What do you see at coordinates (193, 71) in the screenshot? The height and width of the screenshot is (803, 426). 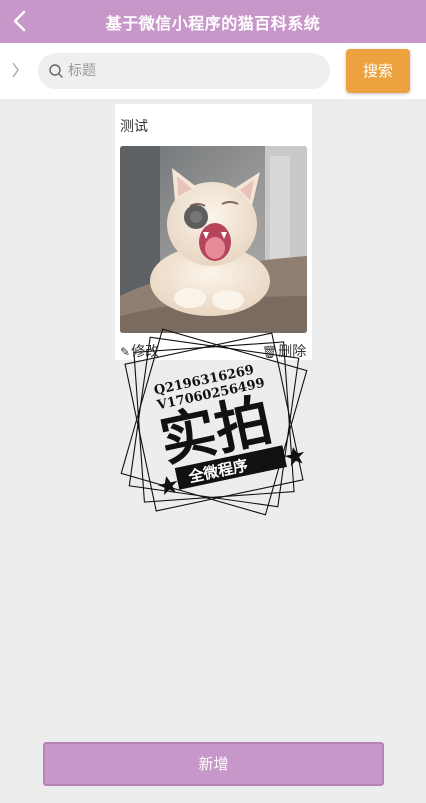 I see `search-input` at bounding box center [193, 71].